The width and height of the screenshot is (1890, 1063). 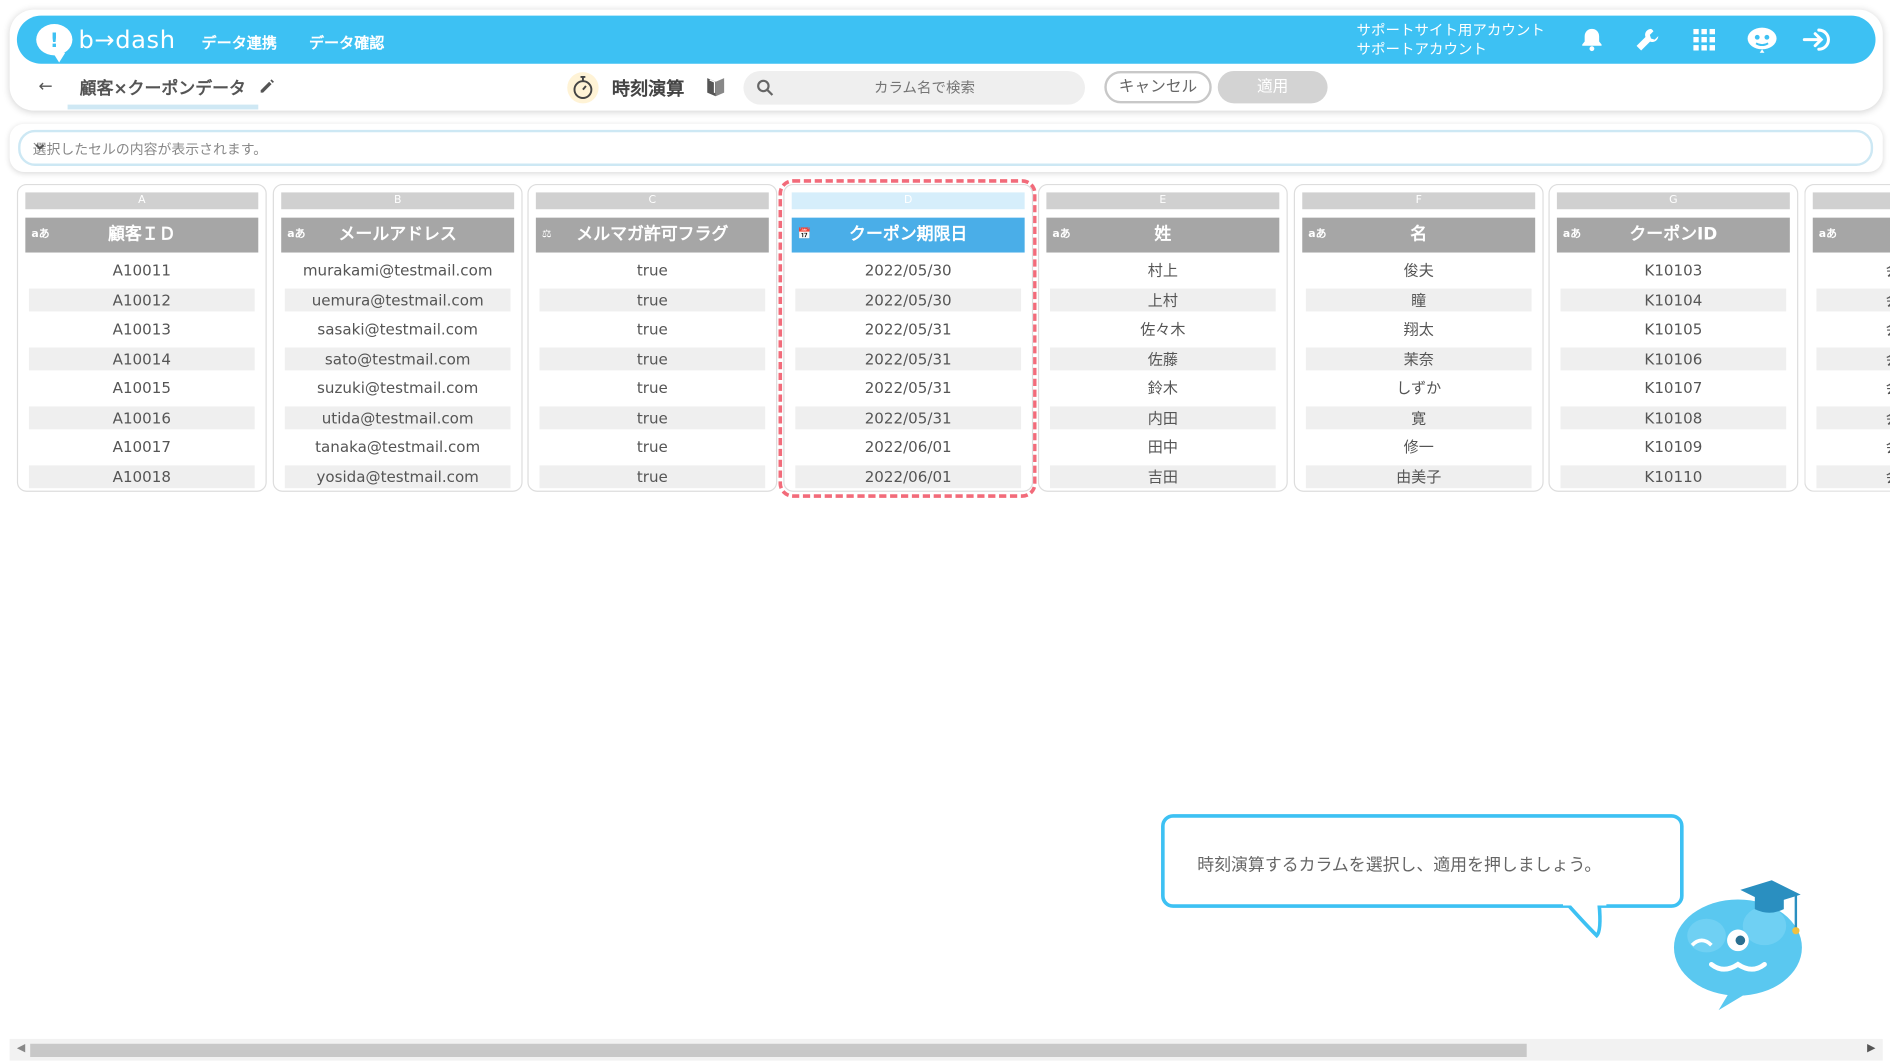 What do you see at coordinates (1673, 201) in the screenshot?
I see `column-letter: G` at bounding box center [1673, 201].